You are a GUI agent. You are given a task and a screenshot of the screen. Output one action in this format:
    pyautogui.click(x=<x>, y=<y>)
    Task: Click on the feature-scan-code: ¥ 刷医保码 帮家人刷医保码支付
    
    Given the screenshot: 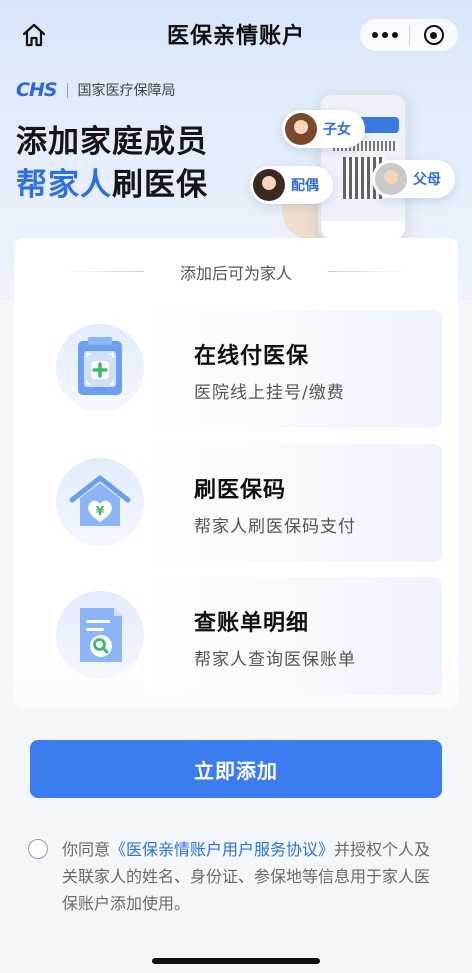 What is the action you would take?
    pyautogui.click(x=244, y=503)
    